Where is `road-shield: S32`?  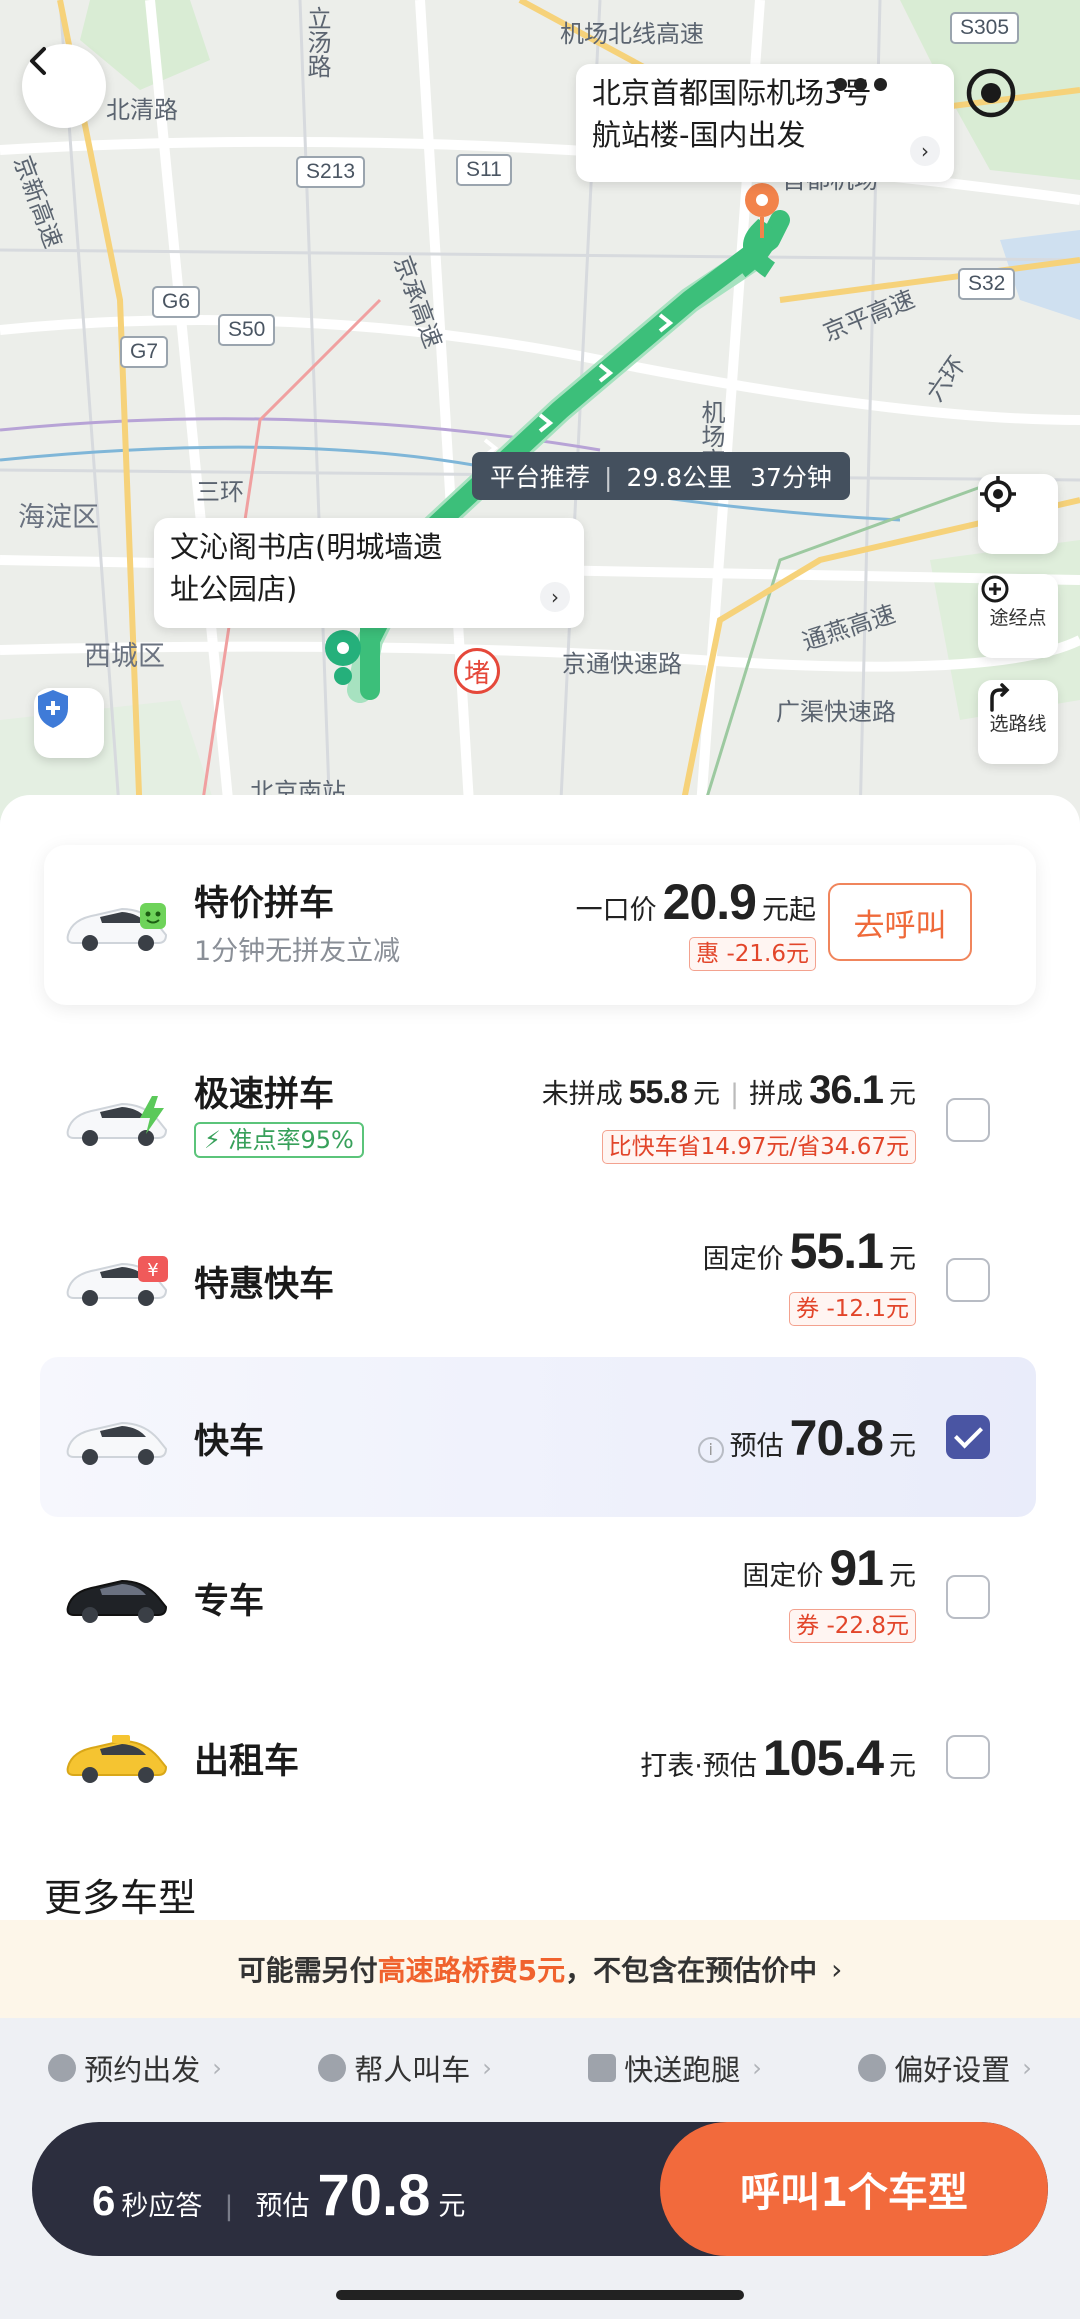 road-shield: S32 is located at coordinates (987, 284).